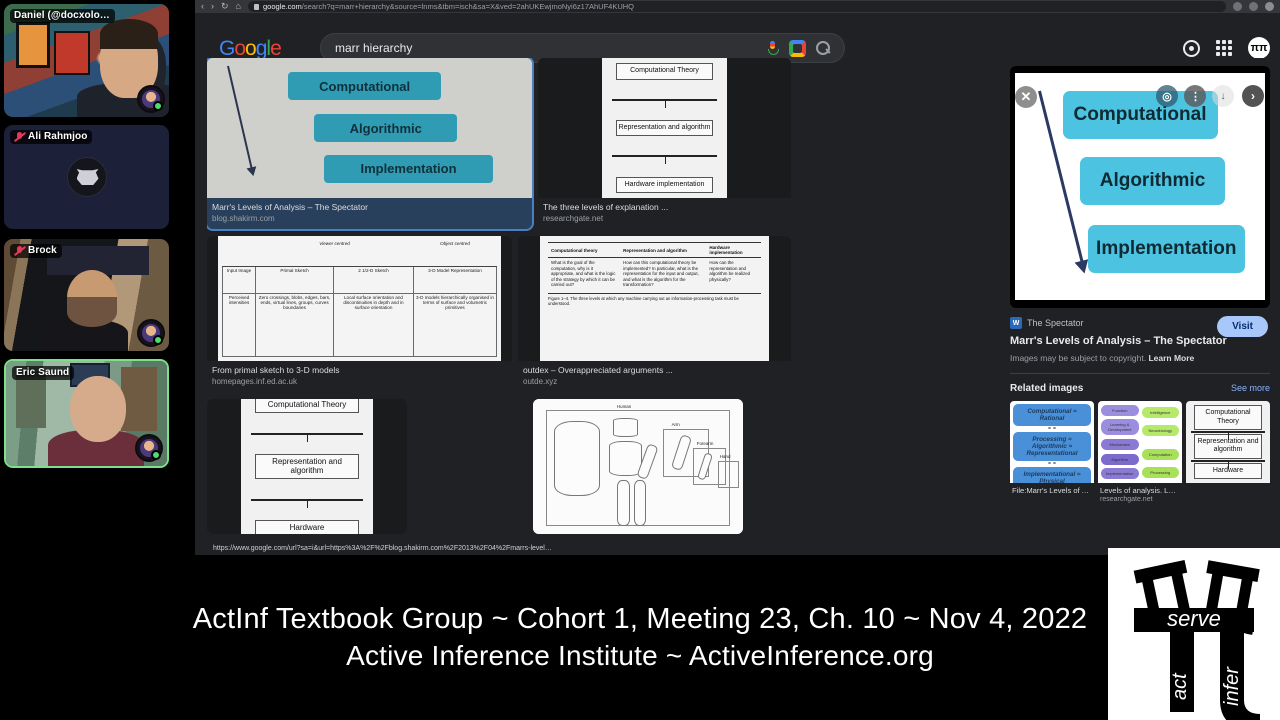  Describe the element at coordinates (1195, 96) in the screenshot. I see `more-options-icon: ⋮` at that location.